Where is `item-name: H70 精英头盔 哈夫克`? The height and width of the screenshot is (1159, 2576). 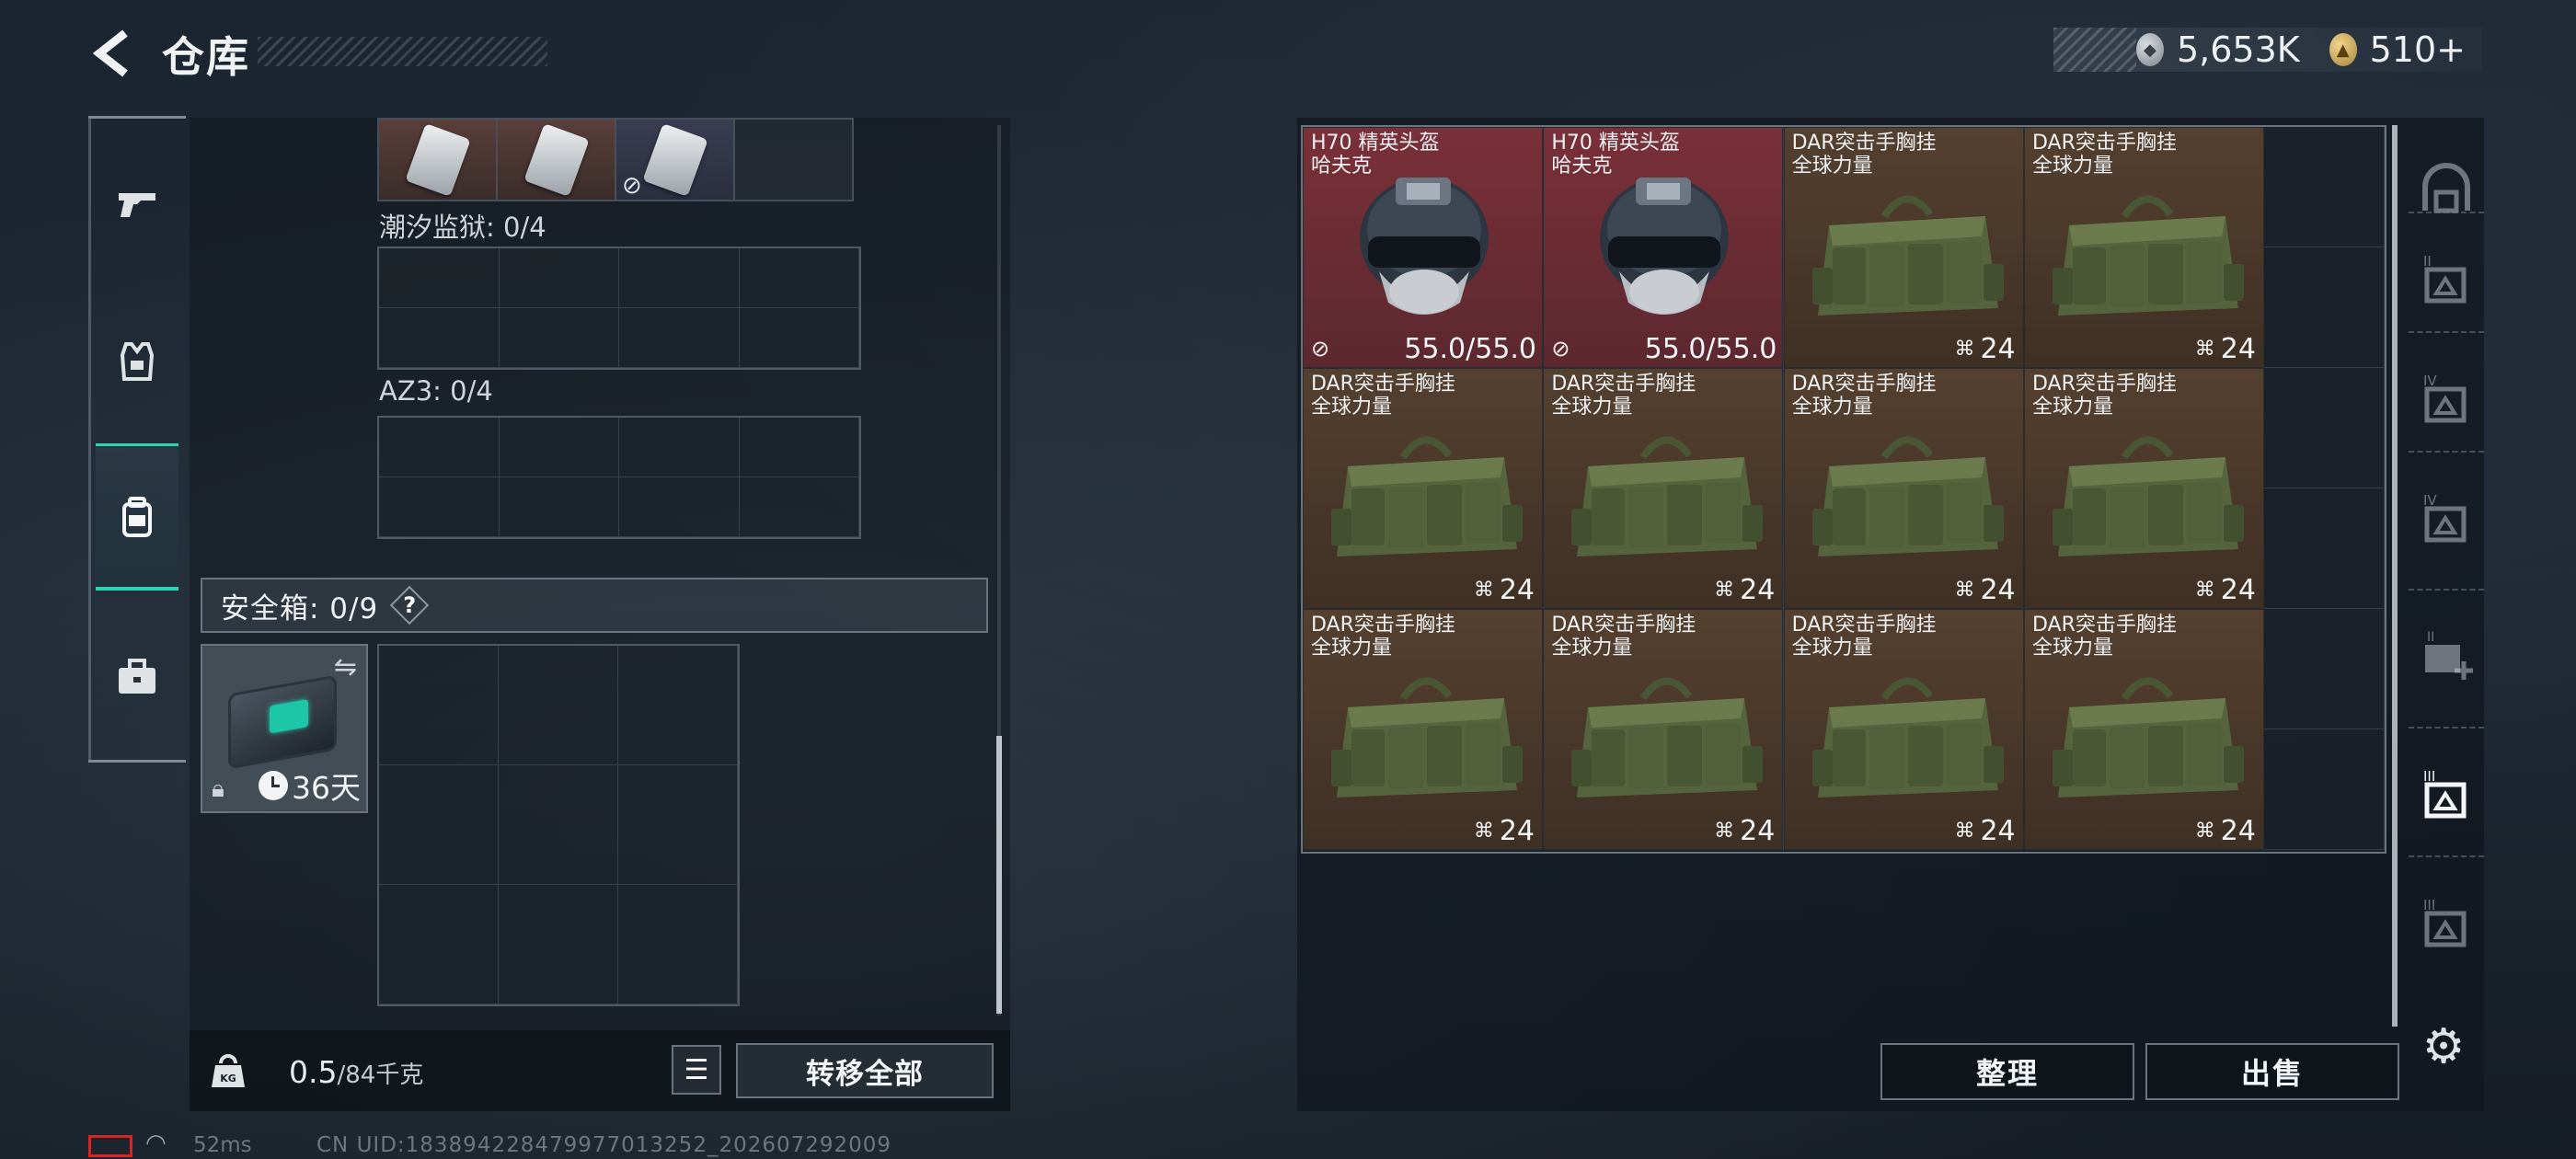 item-name: H70 精英头盔 哈夫克 is located at coordinates (1375, 155).